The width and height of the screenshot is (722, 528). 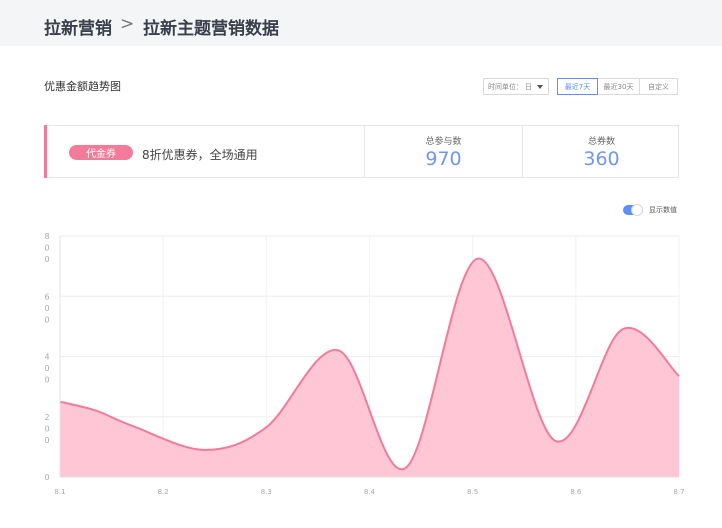 What do you see at coordinates (46, 477) in the screenshot?
I see `y-tick-label: 0` at bounding box center [46, 477].